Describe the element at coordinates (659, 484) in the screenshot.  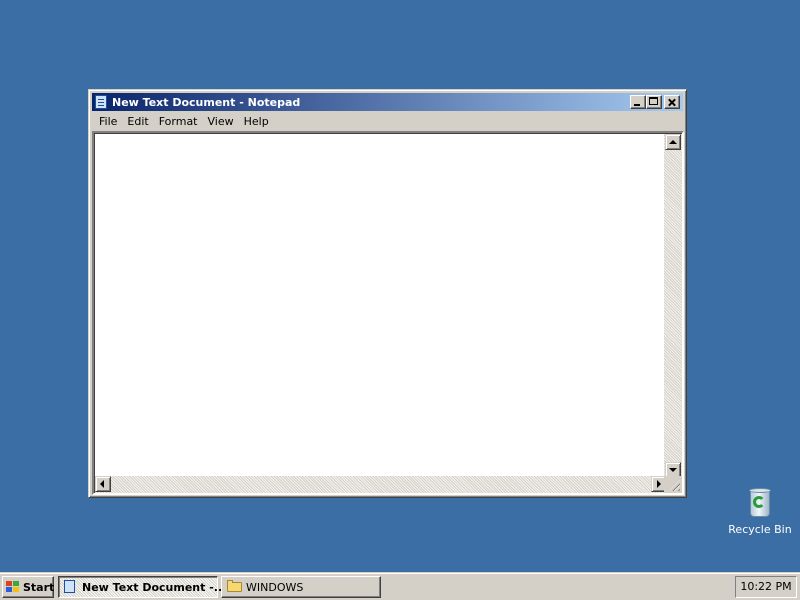
I see `arrow-right-icon` at that location.